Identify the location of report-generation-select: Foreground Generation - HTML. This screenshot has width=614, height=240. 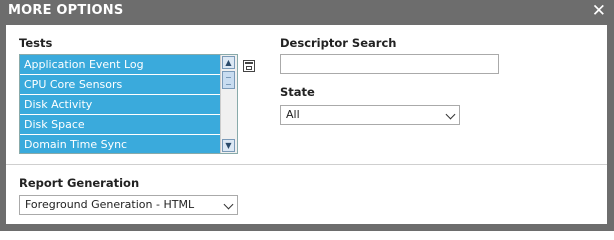
(128, 205).